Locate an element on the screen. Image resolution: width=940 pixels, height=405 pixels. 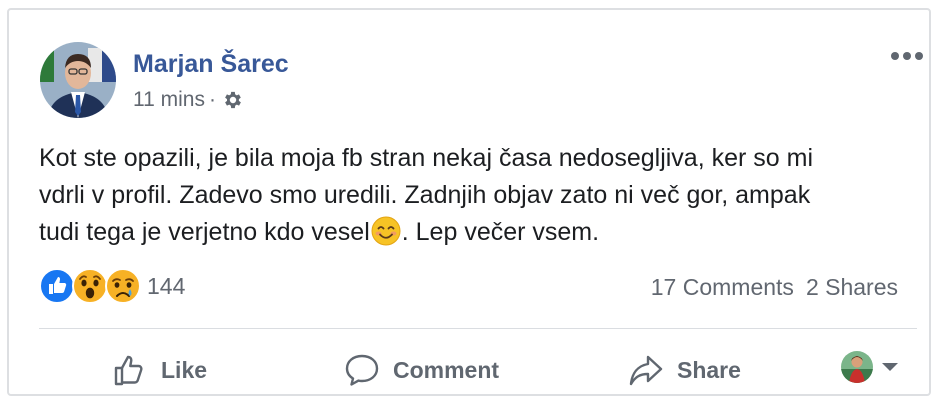
comment-icon is located at coordinates (362, 370).